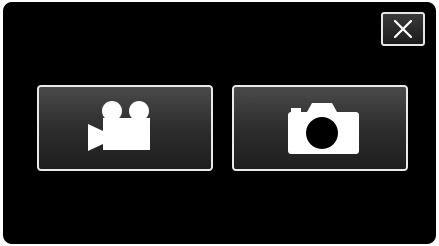  I want to click on close-button, so click(403, 29).